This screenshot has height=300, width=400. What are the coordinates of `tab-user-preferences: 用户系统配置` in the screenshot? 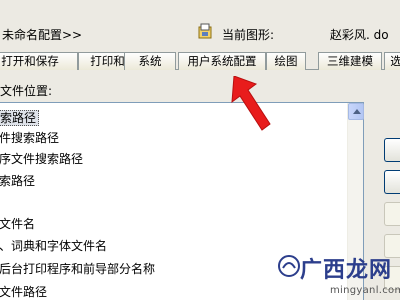 It's located at (222, 61).